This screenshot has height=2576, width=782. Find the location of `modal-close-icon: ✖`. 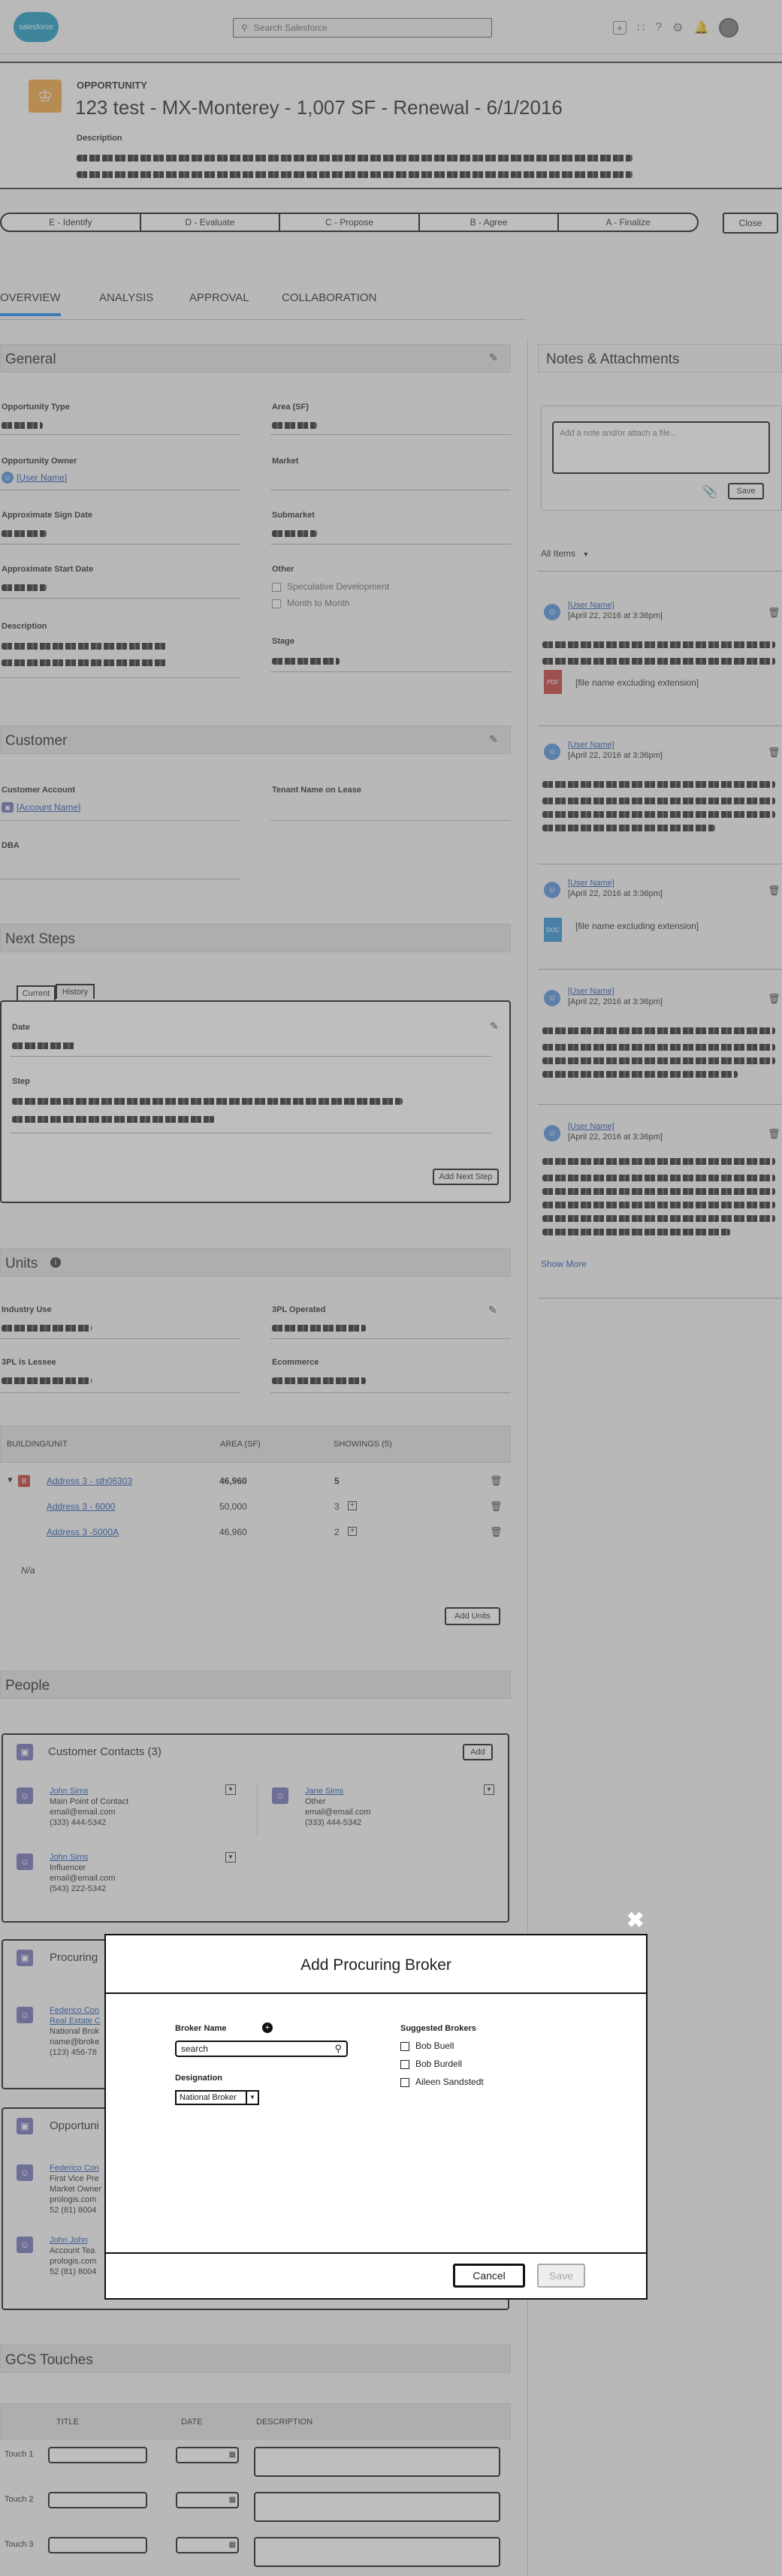

modal-close-icon: ✖ is located at coordinates (635, 1920).